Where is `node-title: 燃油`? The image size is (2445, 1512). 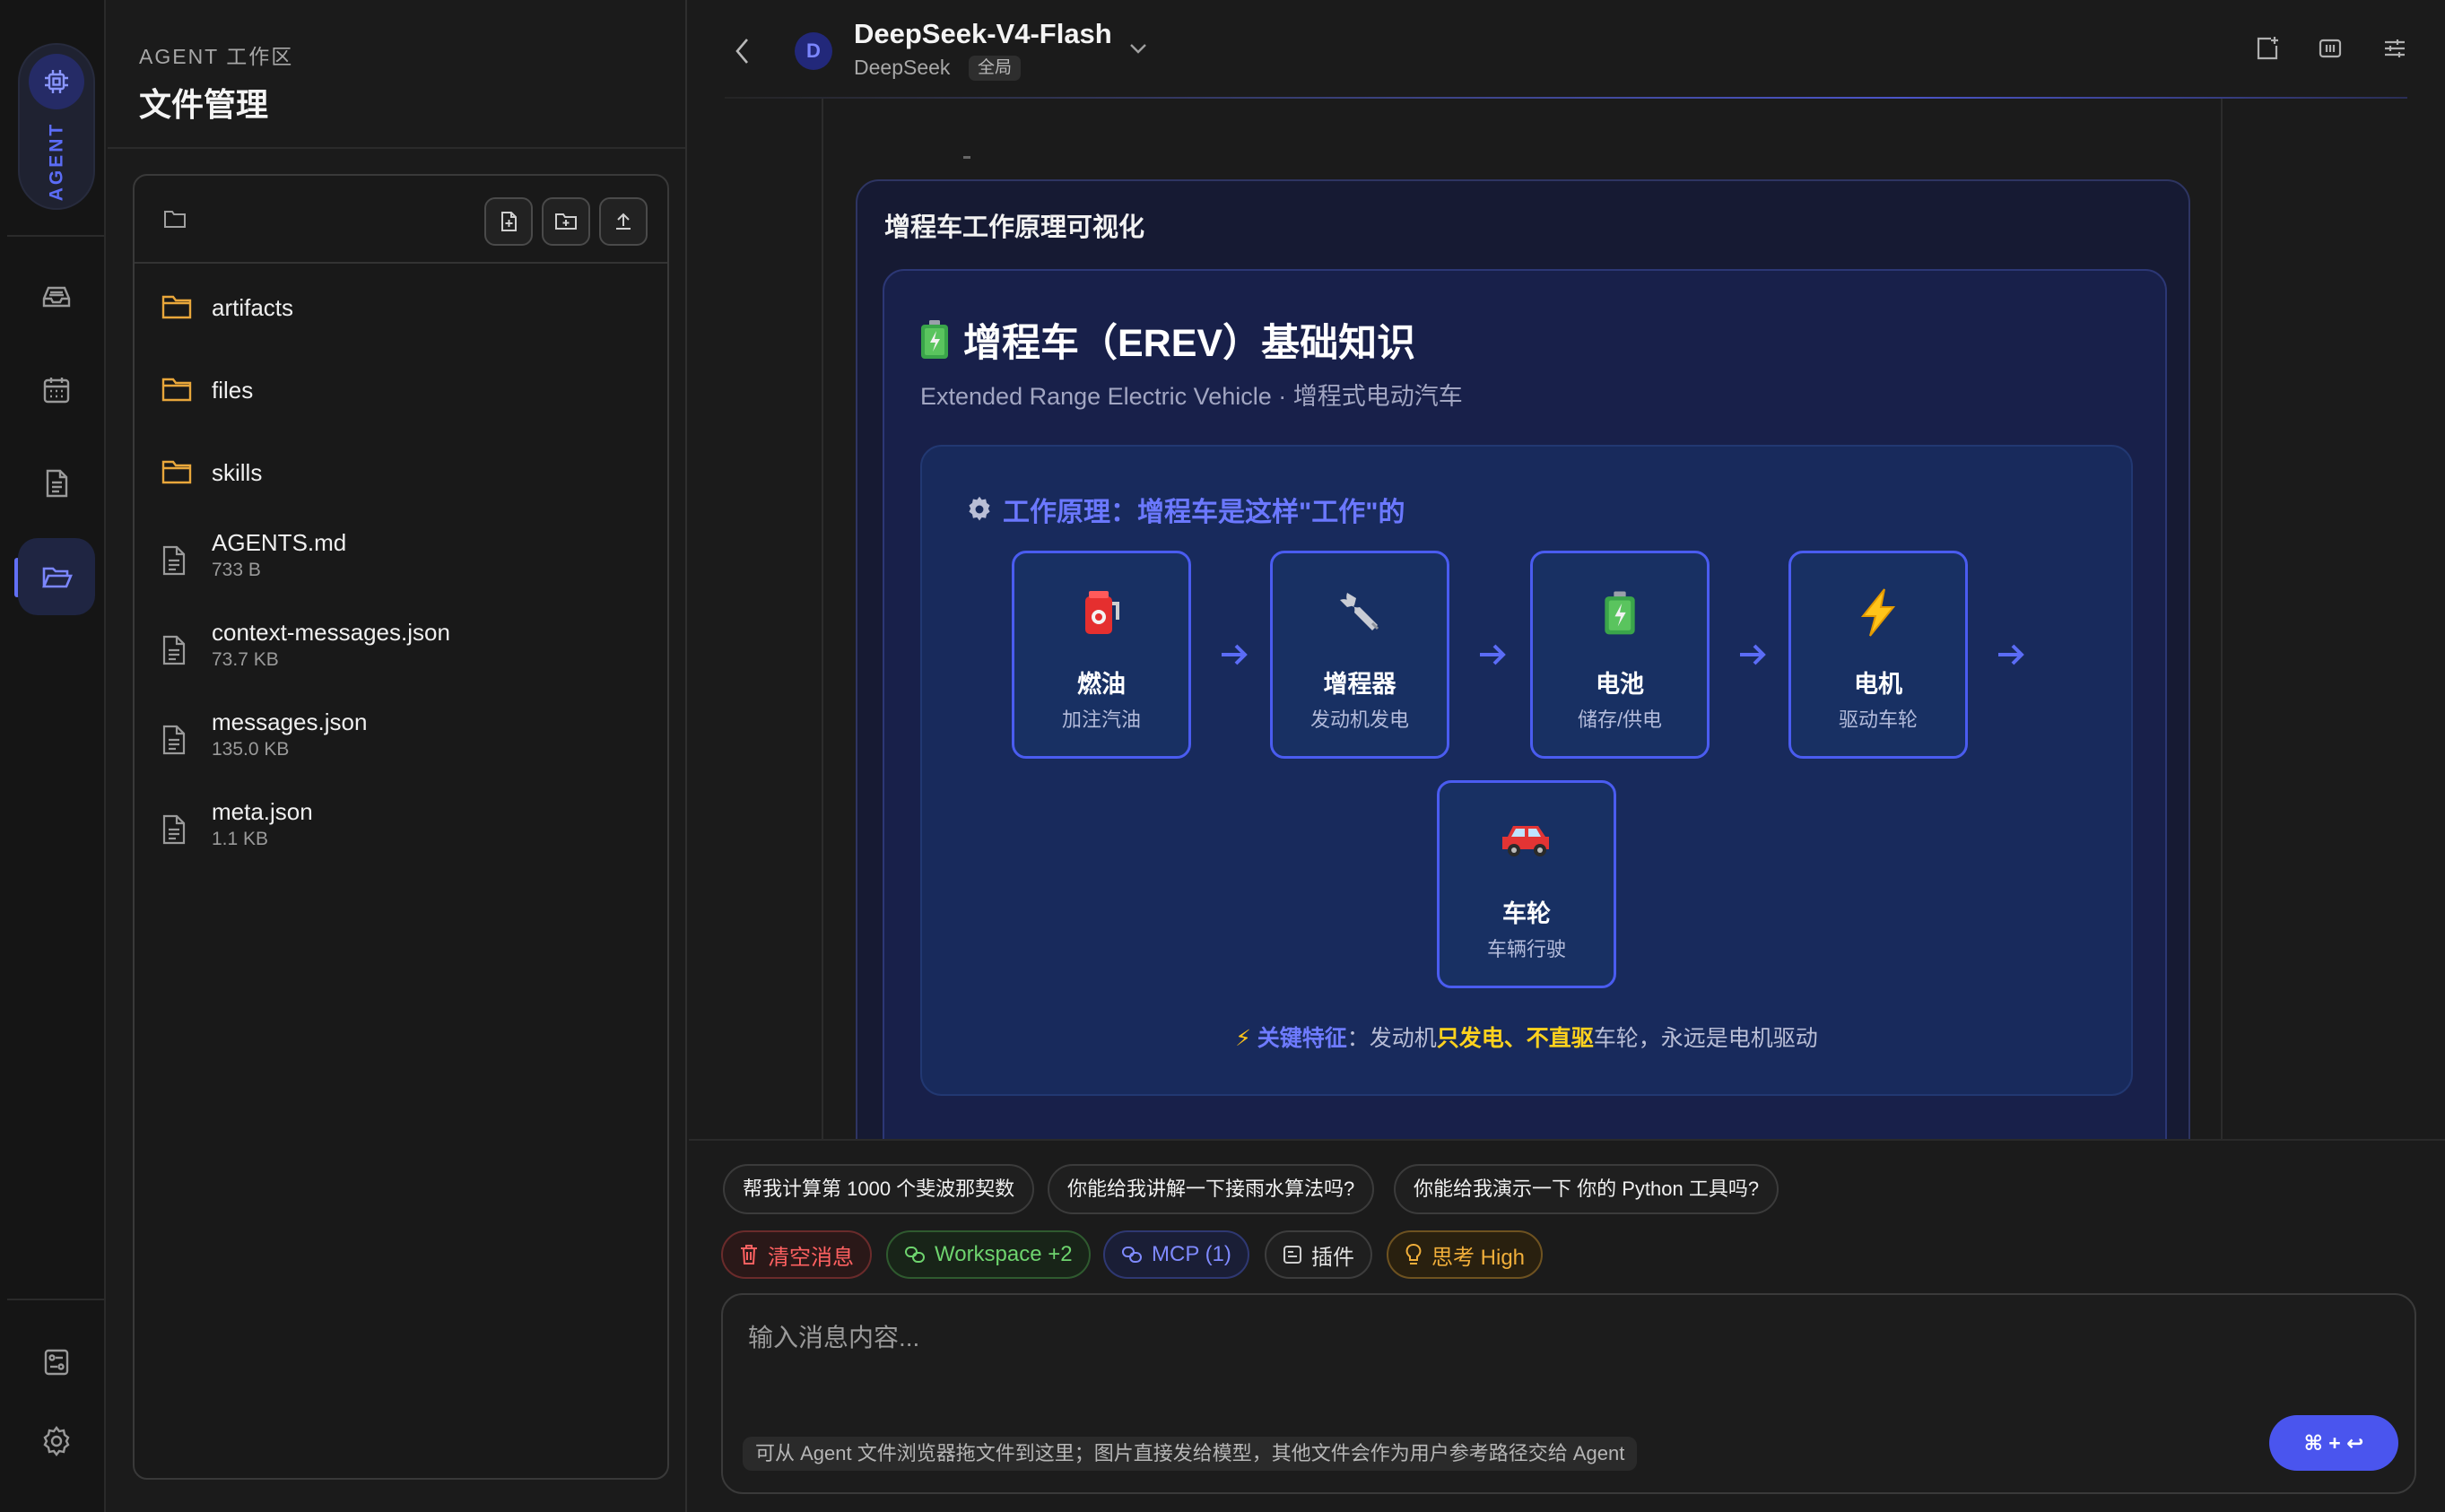 node-title: 燃油 is located at coordinates (1101, 684).